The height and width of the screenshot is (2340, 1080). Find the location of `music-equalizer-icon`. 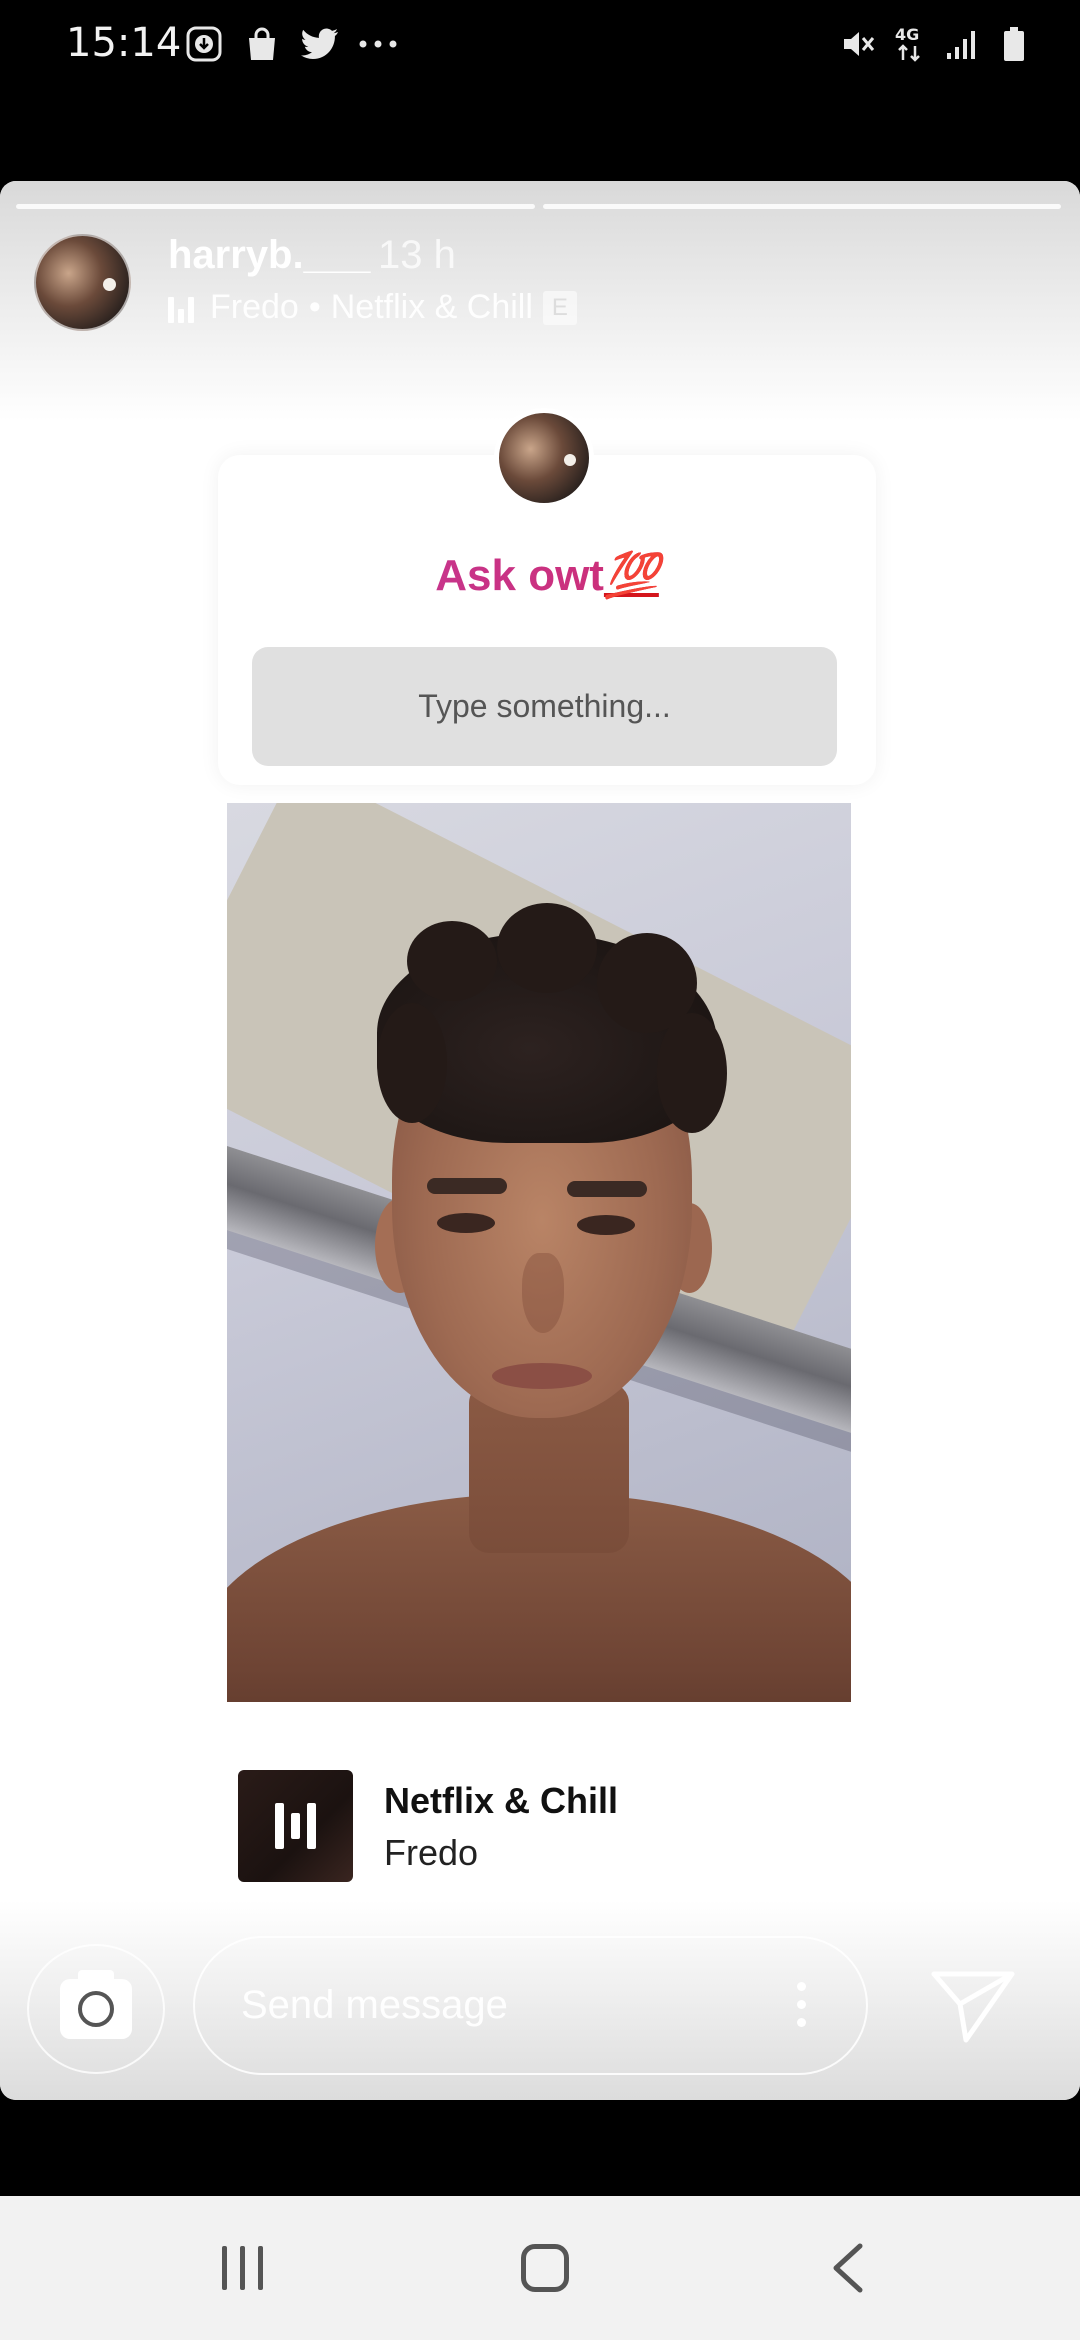

music-equalizer-icon is located at coordinates (184, 308).